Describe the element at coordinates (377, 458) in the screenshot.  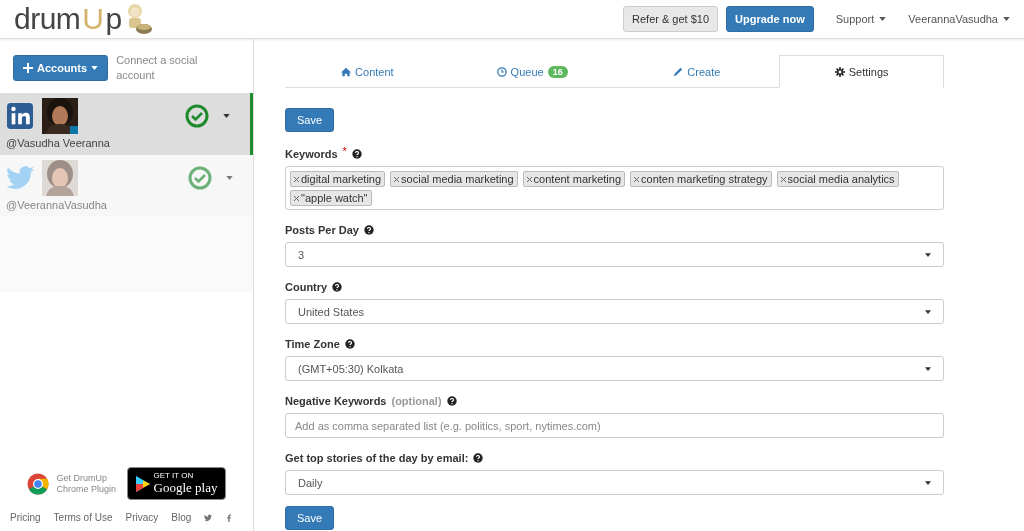
I see `field-label: Get top stories of the day by email:` at that location.